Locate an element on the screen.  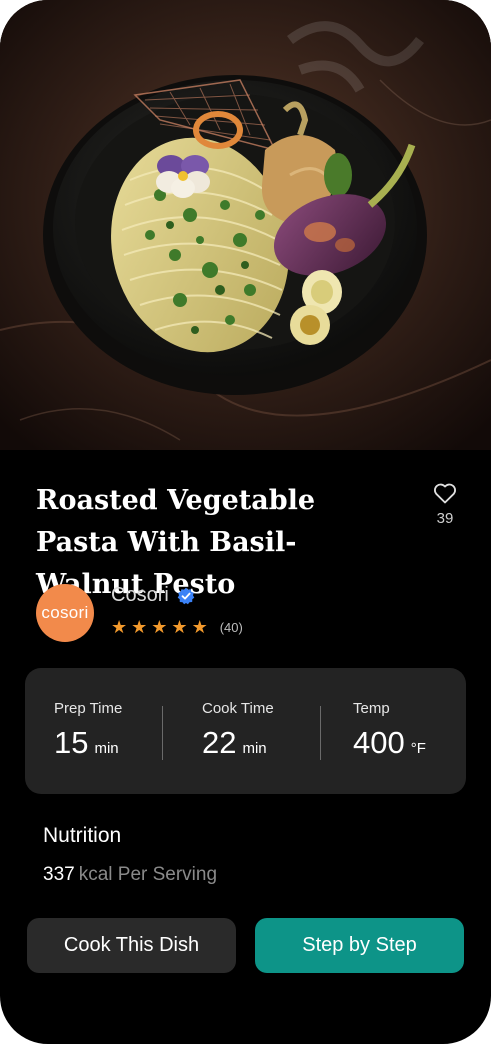
kcal-label: kcal Per Serving is located at coordinates (148, 874).